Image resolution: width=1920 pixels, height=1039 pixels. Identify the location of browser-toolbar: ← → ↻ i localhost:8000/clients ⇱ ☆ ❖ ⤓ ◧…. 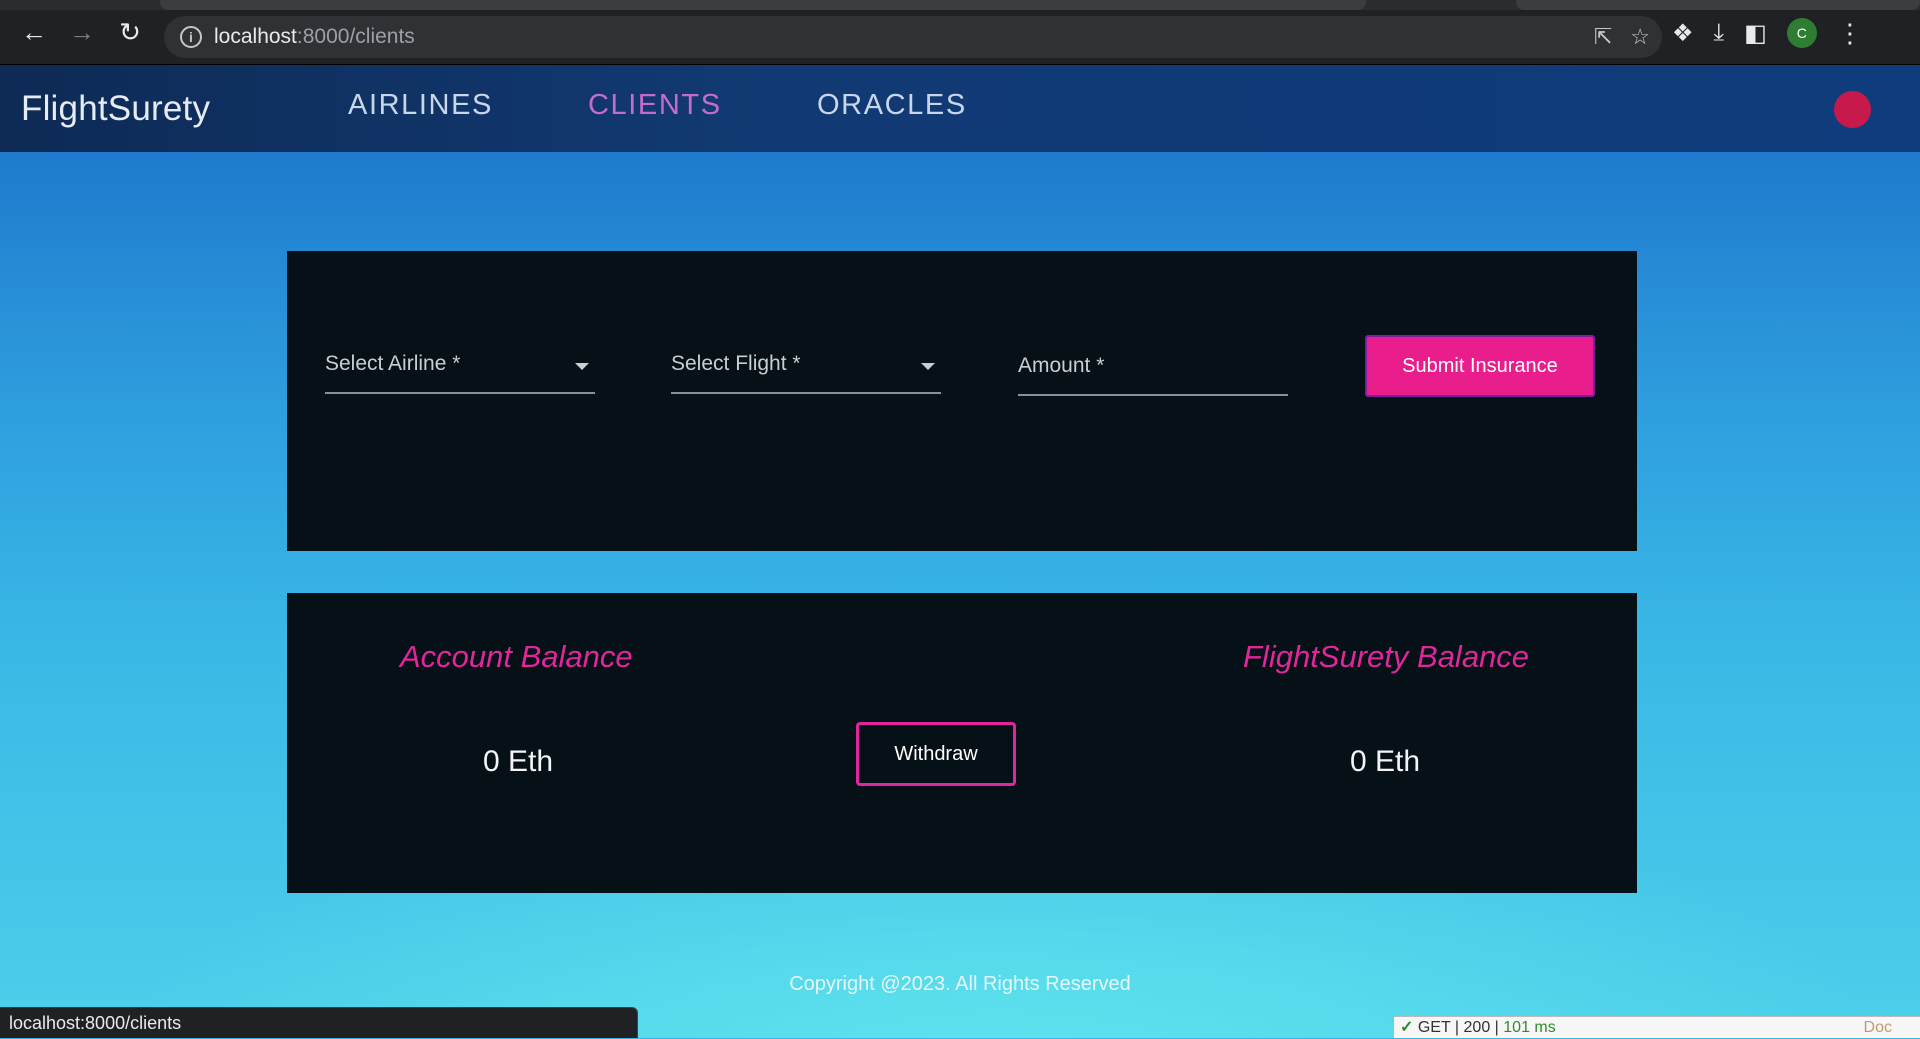
(960, 32).